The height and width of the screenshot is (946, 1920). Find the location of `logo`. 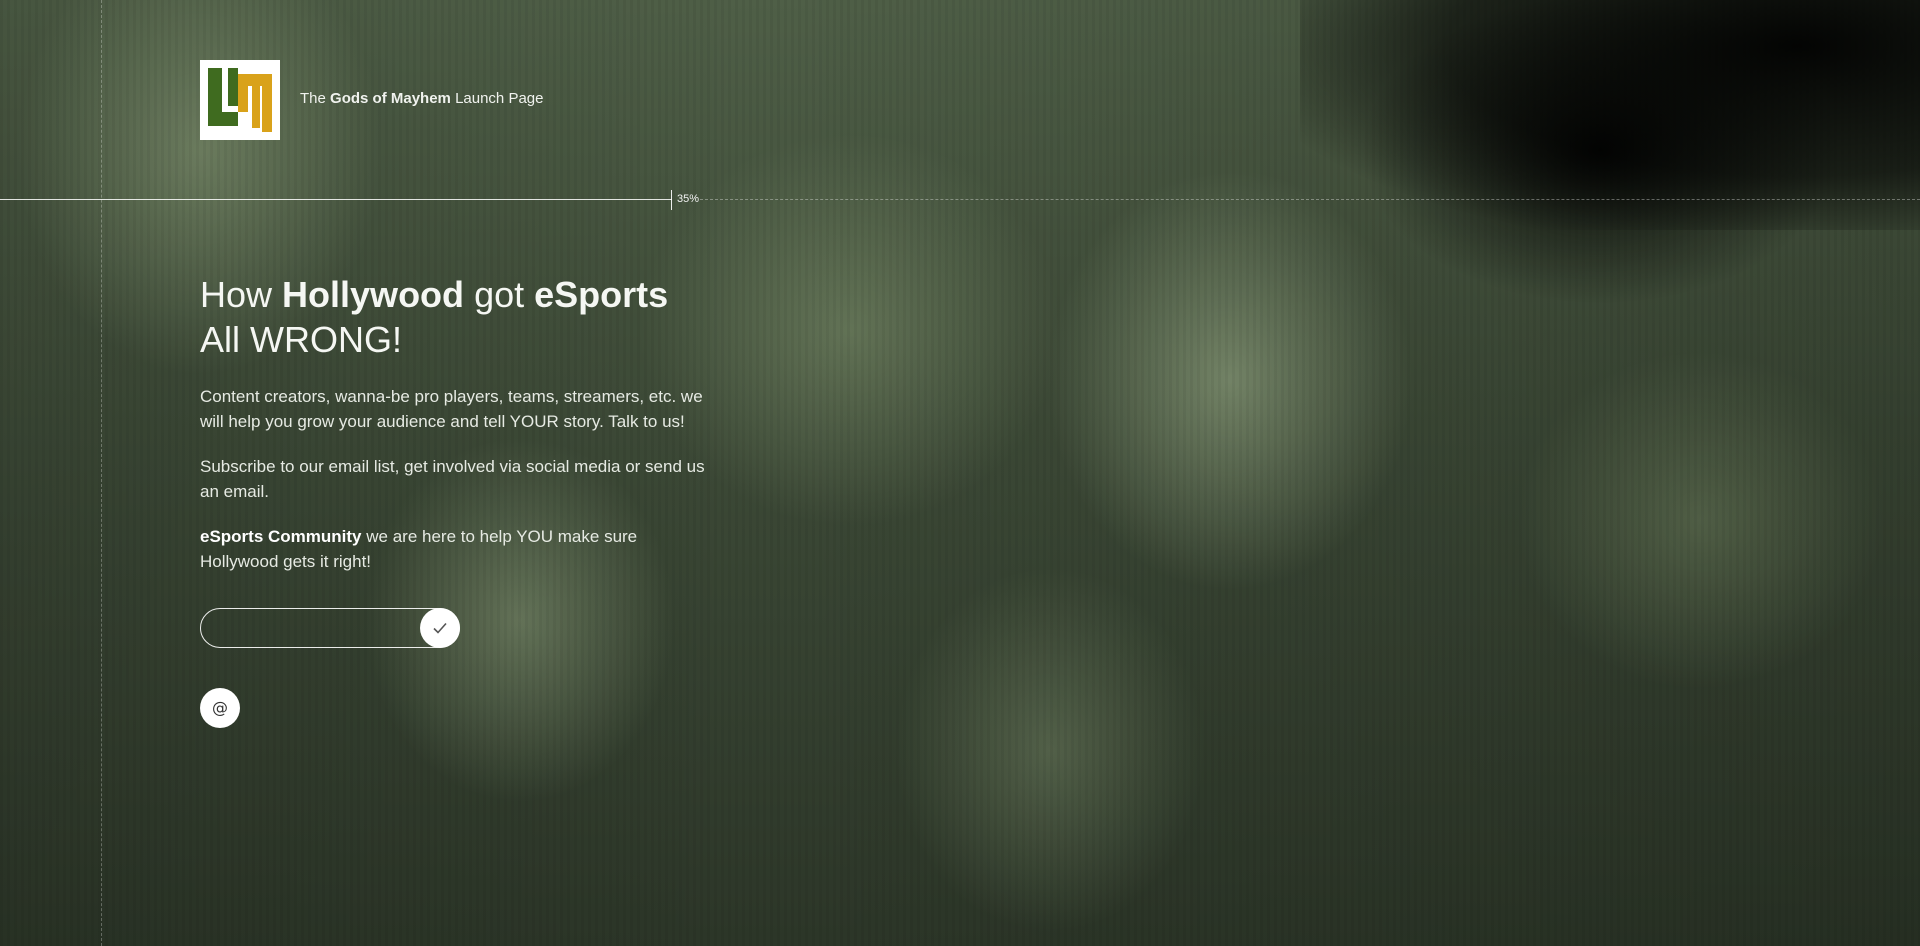

logo is located at coordinates (240, 100).